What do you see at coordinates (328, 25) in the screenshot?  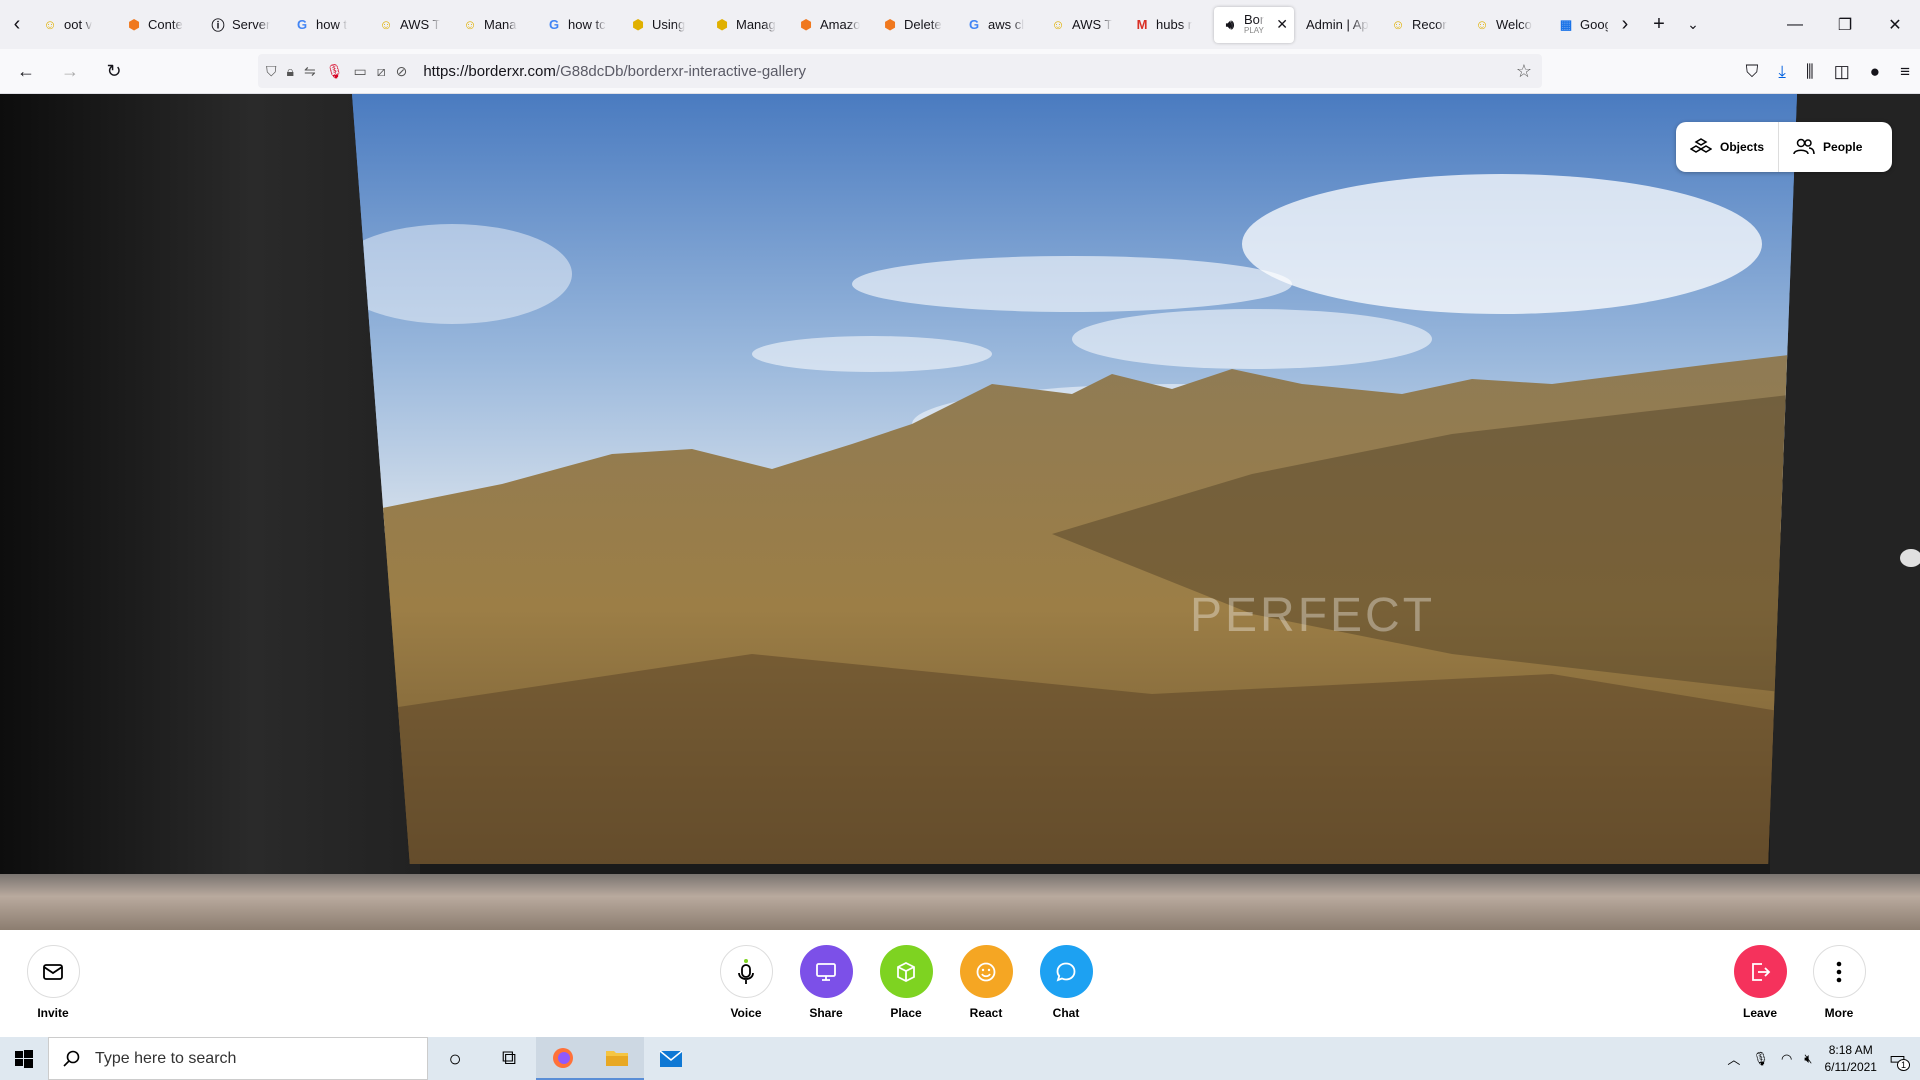 I see `browser-tab: Ghow t` at bounding box center [328, 25].